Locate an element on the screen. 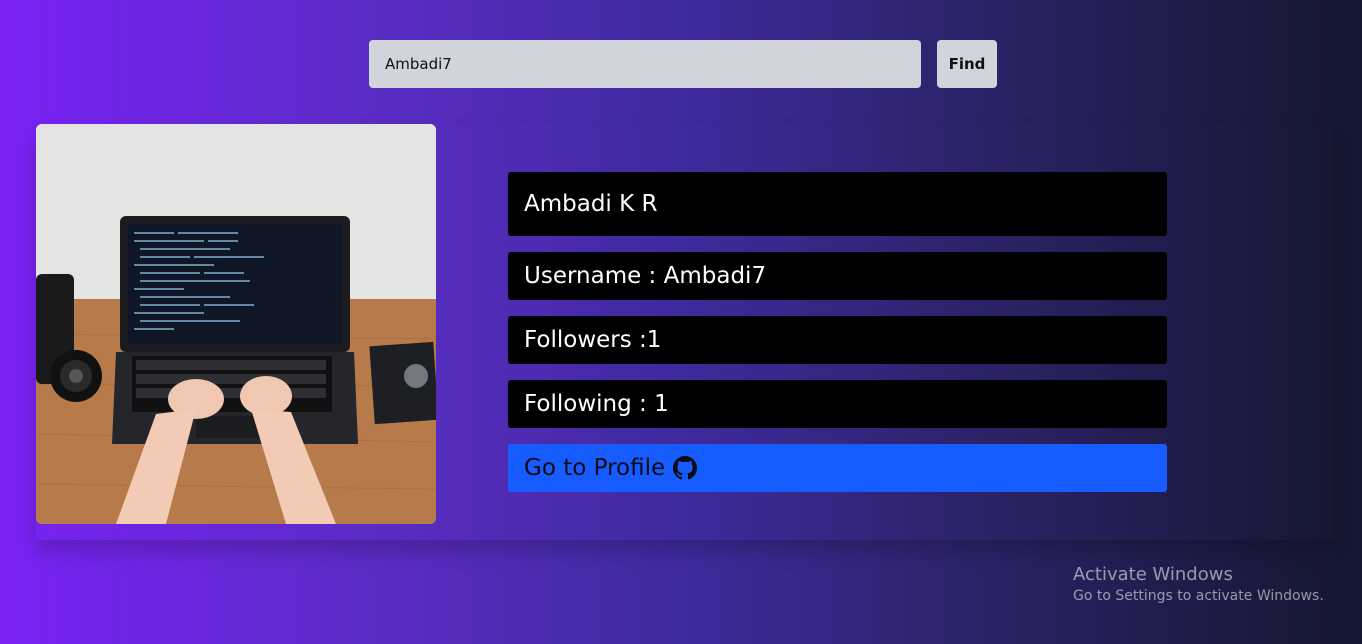 This screenshot has height=644, width=1362. following-box: Following : 1 is located at coordinates (837, 404).